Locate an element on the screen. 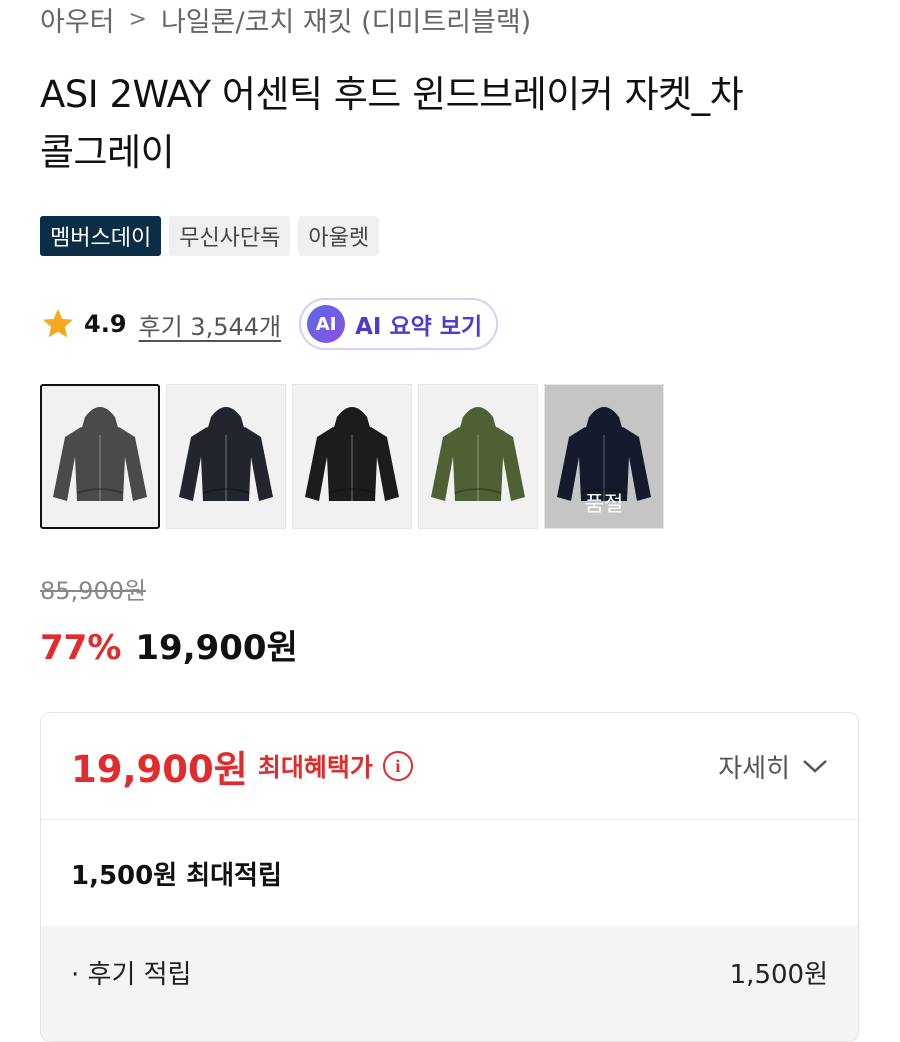 Image resolution: width=900 pixels, height=1042 pixels. review-points-label: · 후기 적립 is located at coordinates (131, 975).